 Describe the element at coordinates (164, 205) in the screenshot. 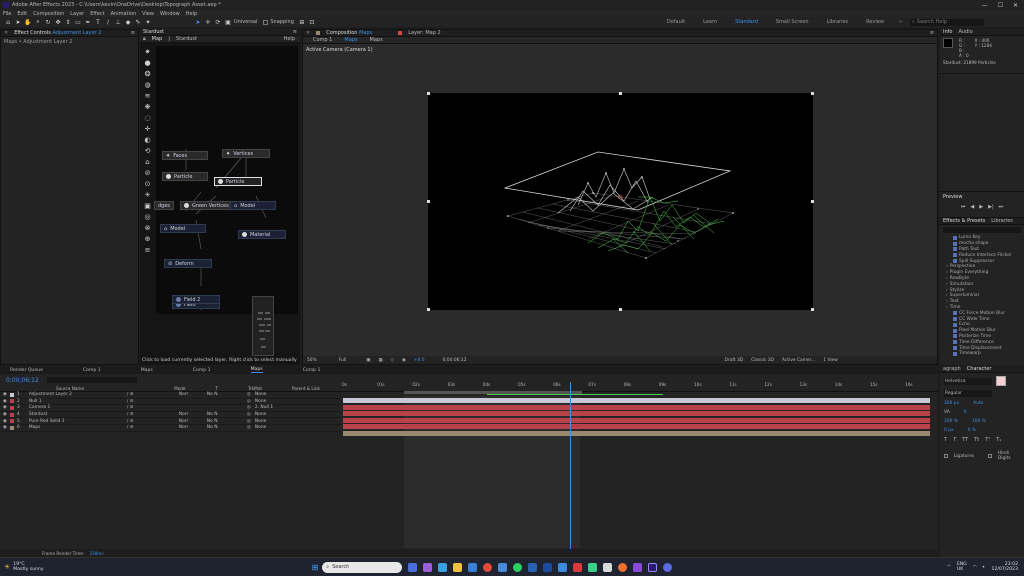

I see `node-edges: dges` at that location.